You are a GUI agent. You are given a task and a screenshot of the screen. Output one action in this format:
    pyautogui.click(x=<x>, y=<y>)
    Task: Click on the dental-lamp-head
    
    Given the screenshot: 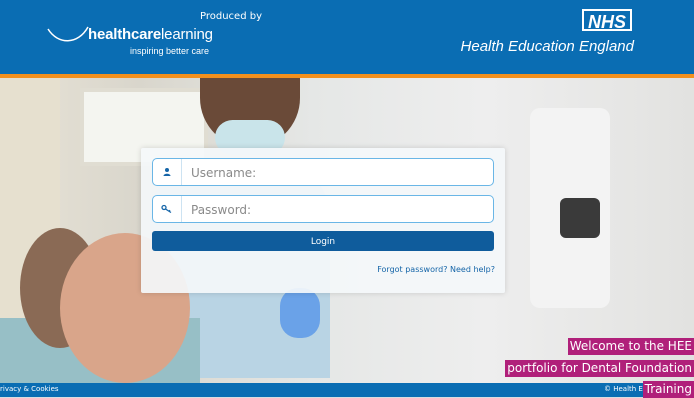 What is the action you would take?
    pyautogui.click(x=580, y=218)
    